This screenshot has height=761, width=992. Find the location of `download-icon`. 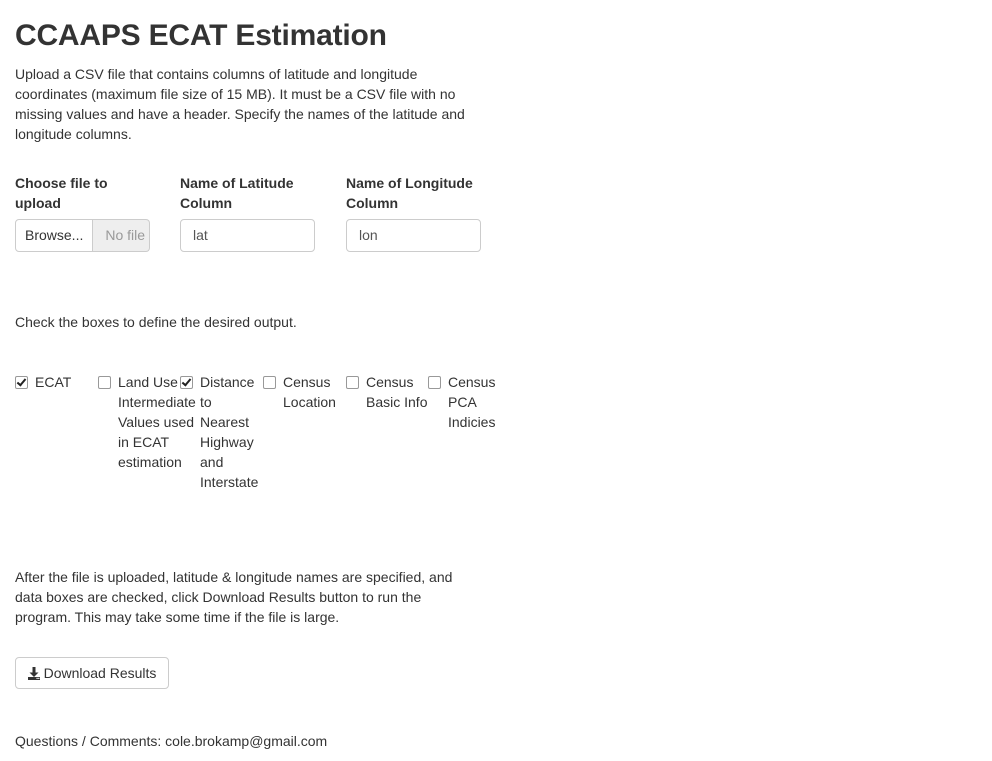

download-icon is located at coordinates (33, 673).